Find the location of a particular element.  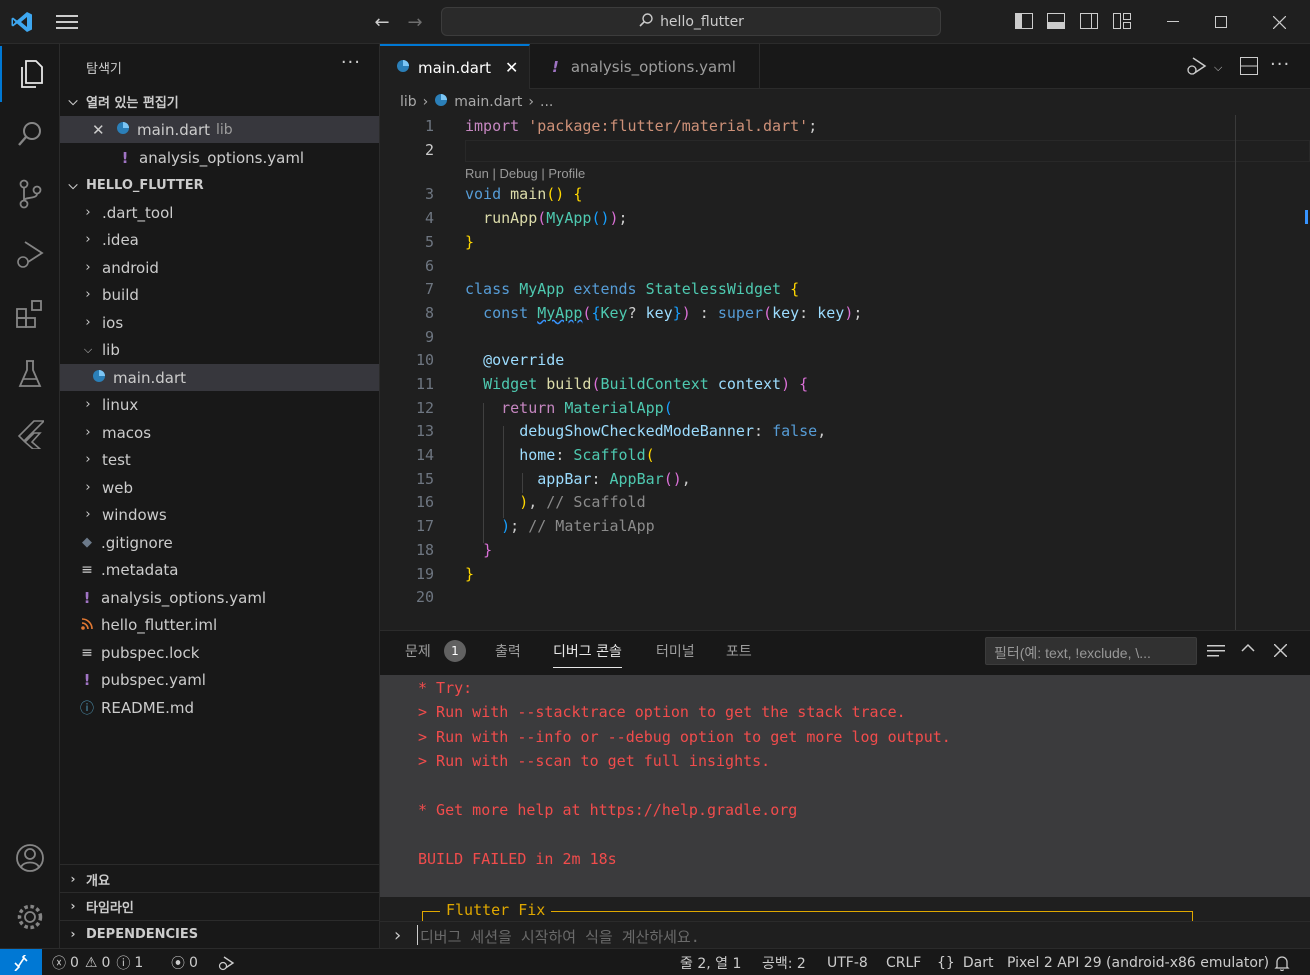

tab-problems: 문제 is located at coordinates (418, 651).